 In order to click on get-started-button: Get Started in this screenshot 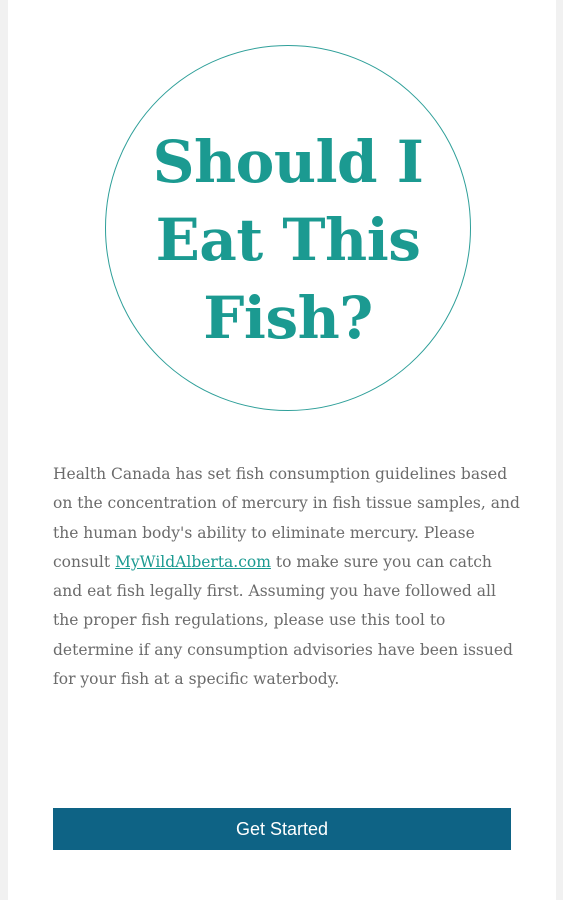, I will do `click(282, 829)`.